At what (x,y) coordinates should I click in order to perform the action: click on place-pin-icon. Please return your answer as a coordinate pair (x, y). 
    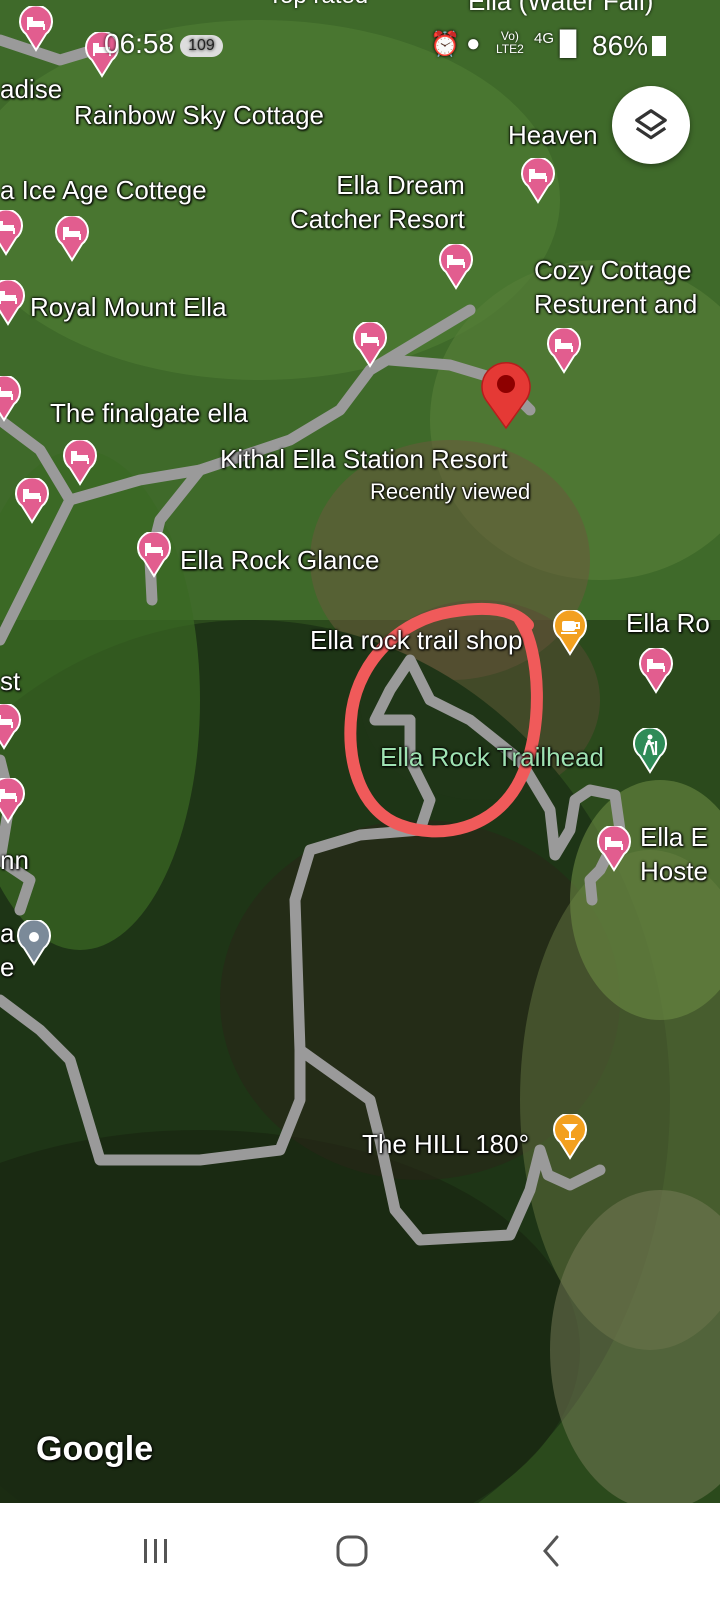
    Looking at the image, I should click on (34, 942).